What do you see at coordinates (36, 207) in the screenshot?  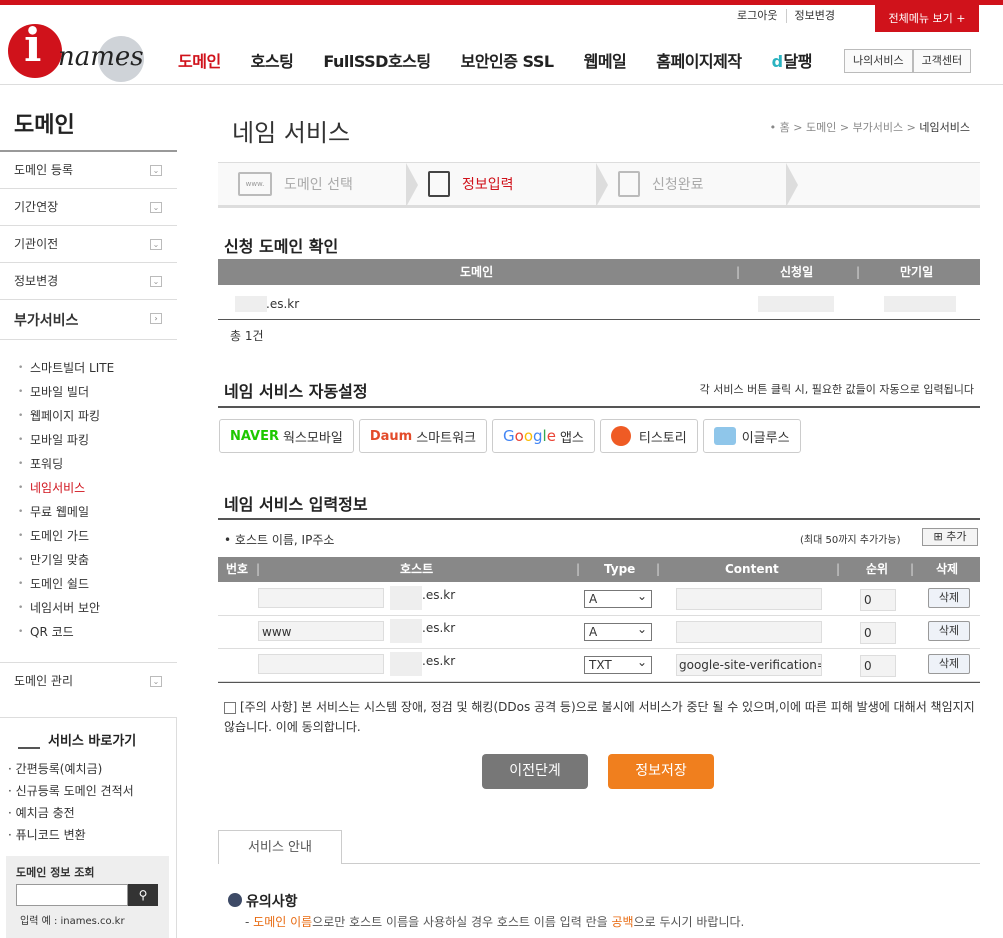 I see `sidebar-item-label: 기간연장` at bounding box center [36, 207].